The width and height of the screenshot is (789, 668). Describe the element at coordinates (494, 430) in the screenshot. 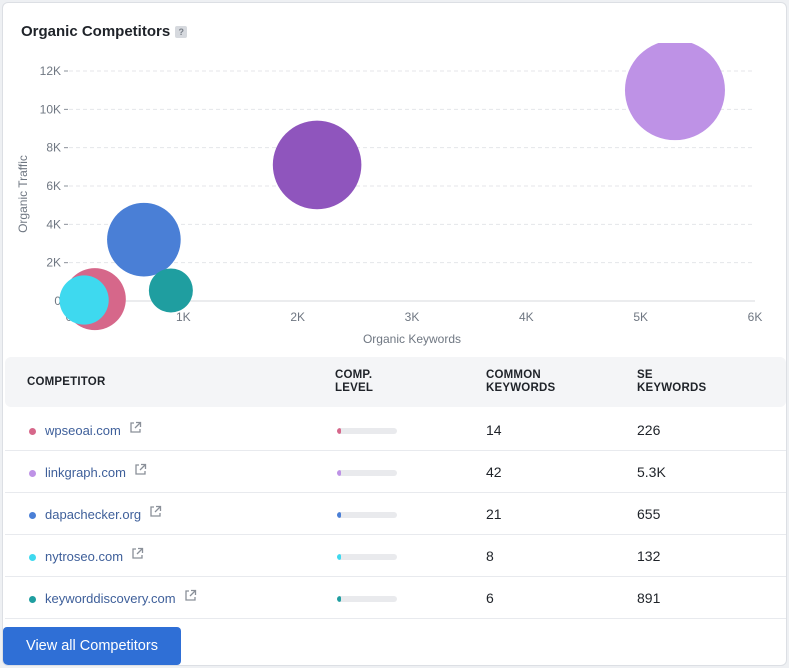

I see `common-keywords-value: 14` at that location.